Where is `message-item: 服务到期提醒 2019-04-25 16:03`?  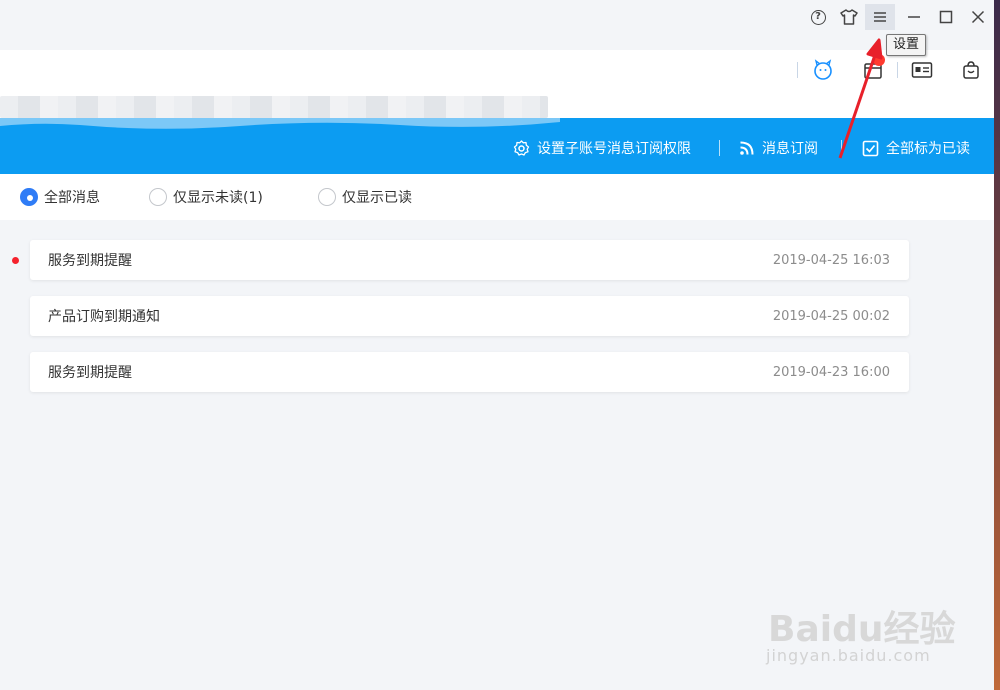
message-item: 服务到期提醒 2019-04-25 16:03 is located at coordinates (469, 260).